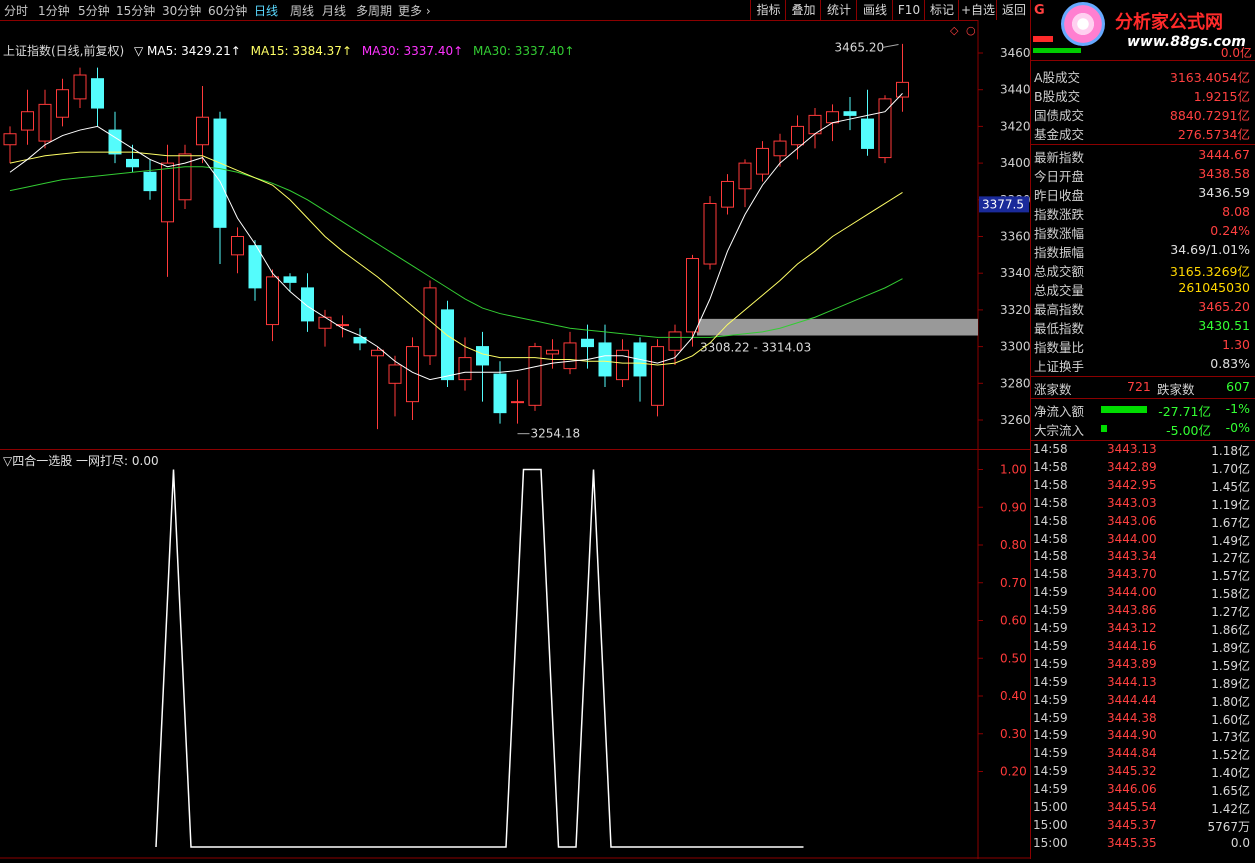  Describe the element at coordinates (374, 10) in the screenshot. I see `period-tab-9: 多周期` at that location.